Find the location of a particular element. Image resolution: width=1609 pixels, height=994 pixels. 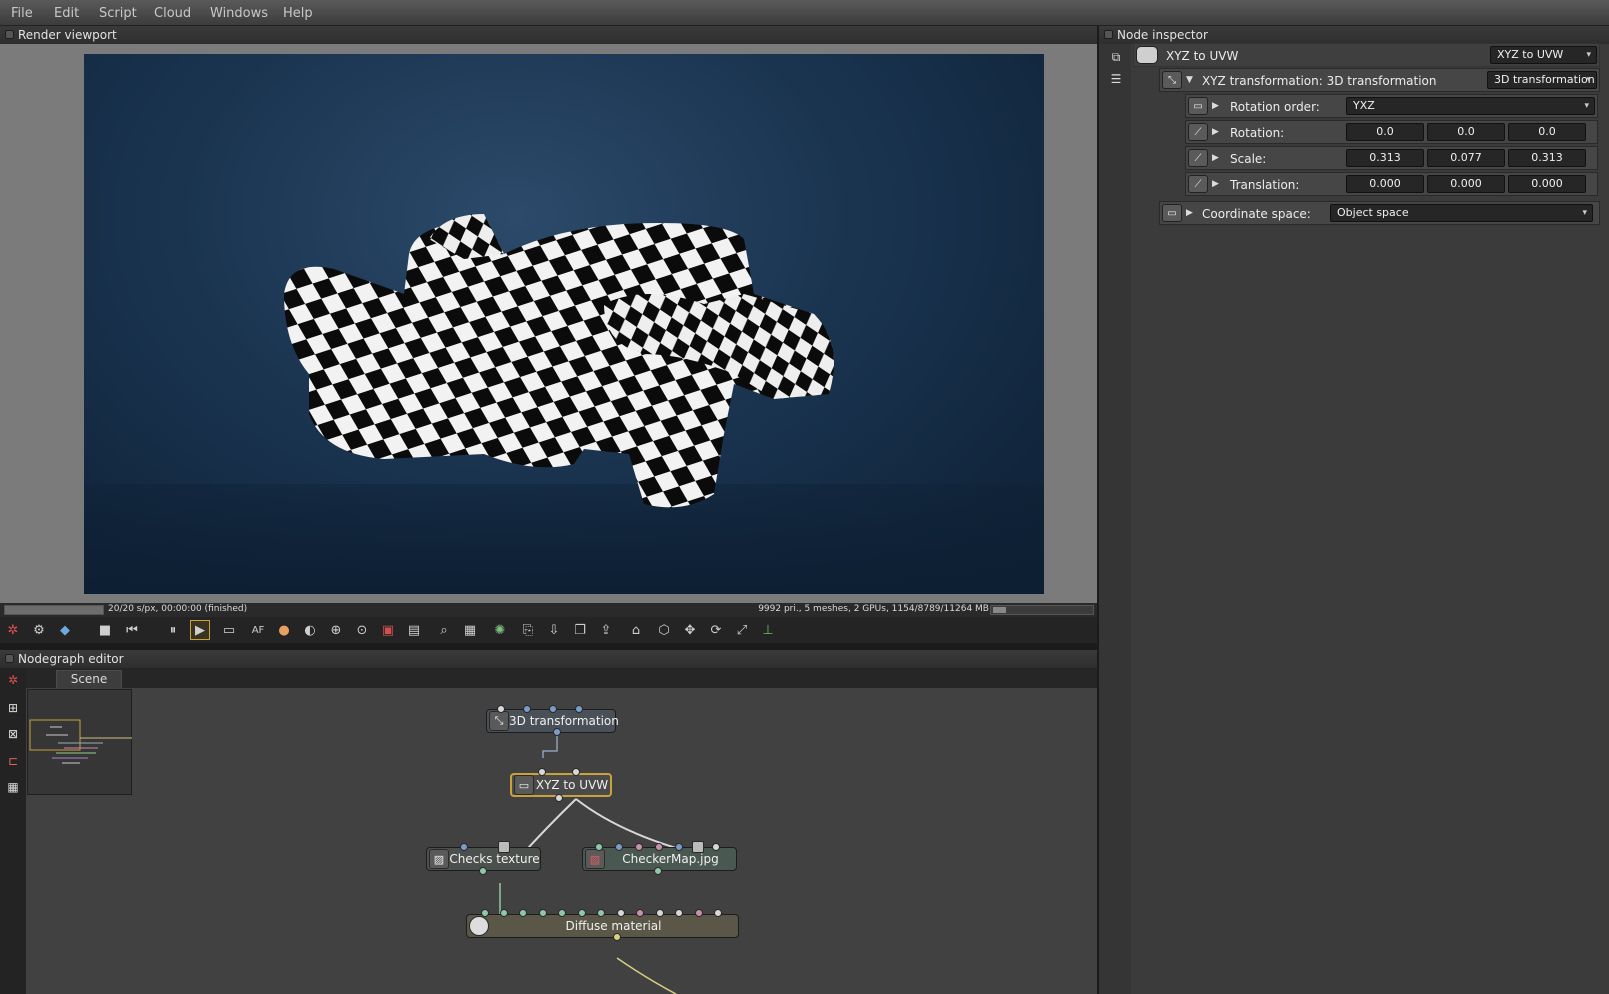

node-xyz-to-uvw: ▭ XYZ to UVW is located at coordinates (561, 785).